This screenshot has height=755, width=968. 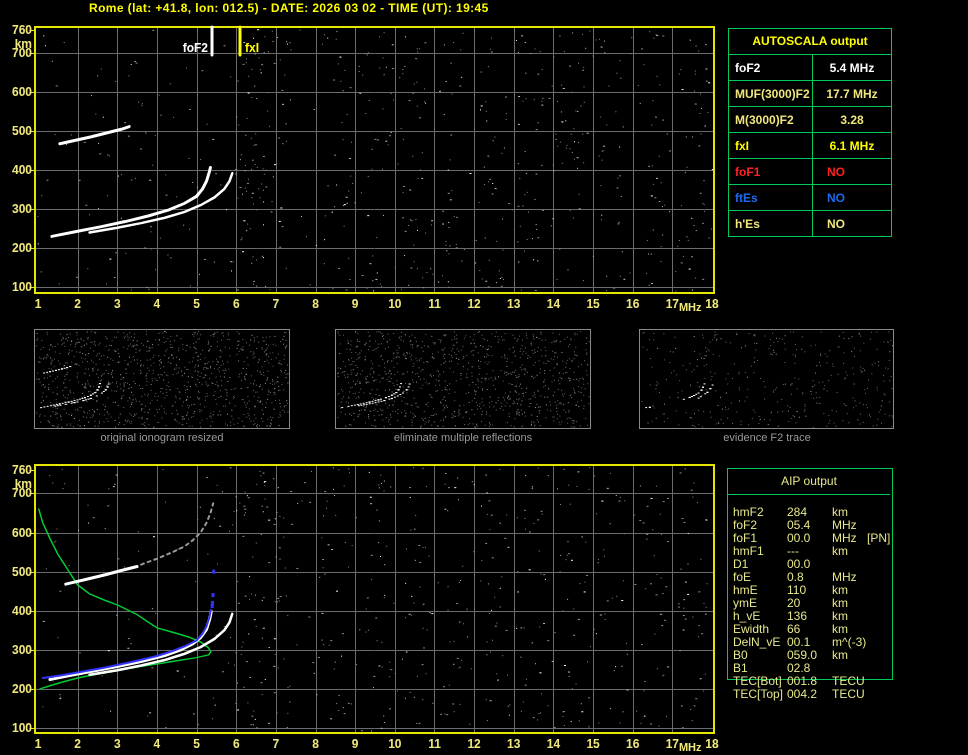 What do you see at coordinates (771, 67) in the screenshot?
I see `autoscala-row-label: foF2` at bounding box center [771, 67].